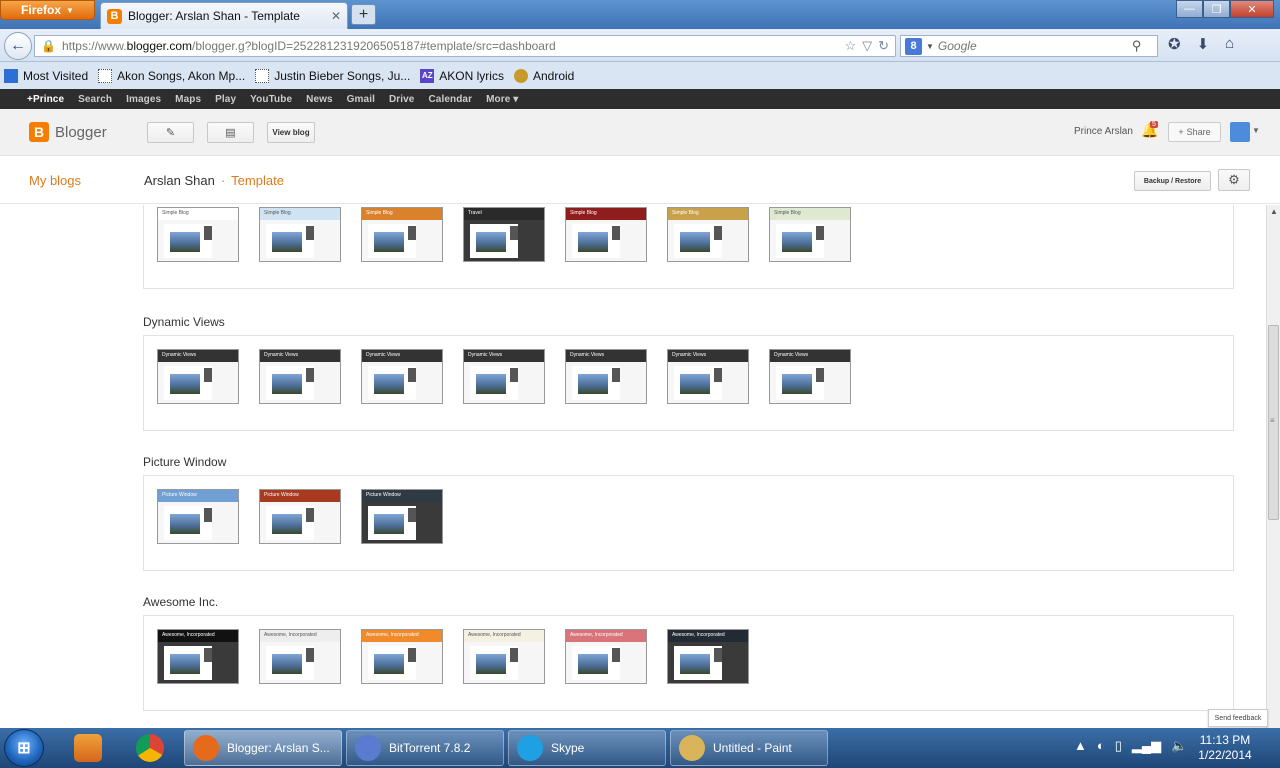  What do you see at coordinates (1240, 132) in the screenshot?
I see `avatar` at bounding box center [1240, 132].